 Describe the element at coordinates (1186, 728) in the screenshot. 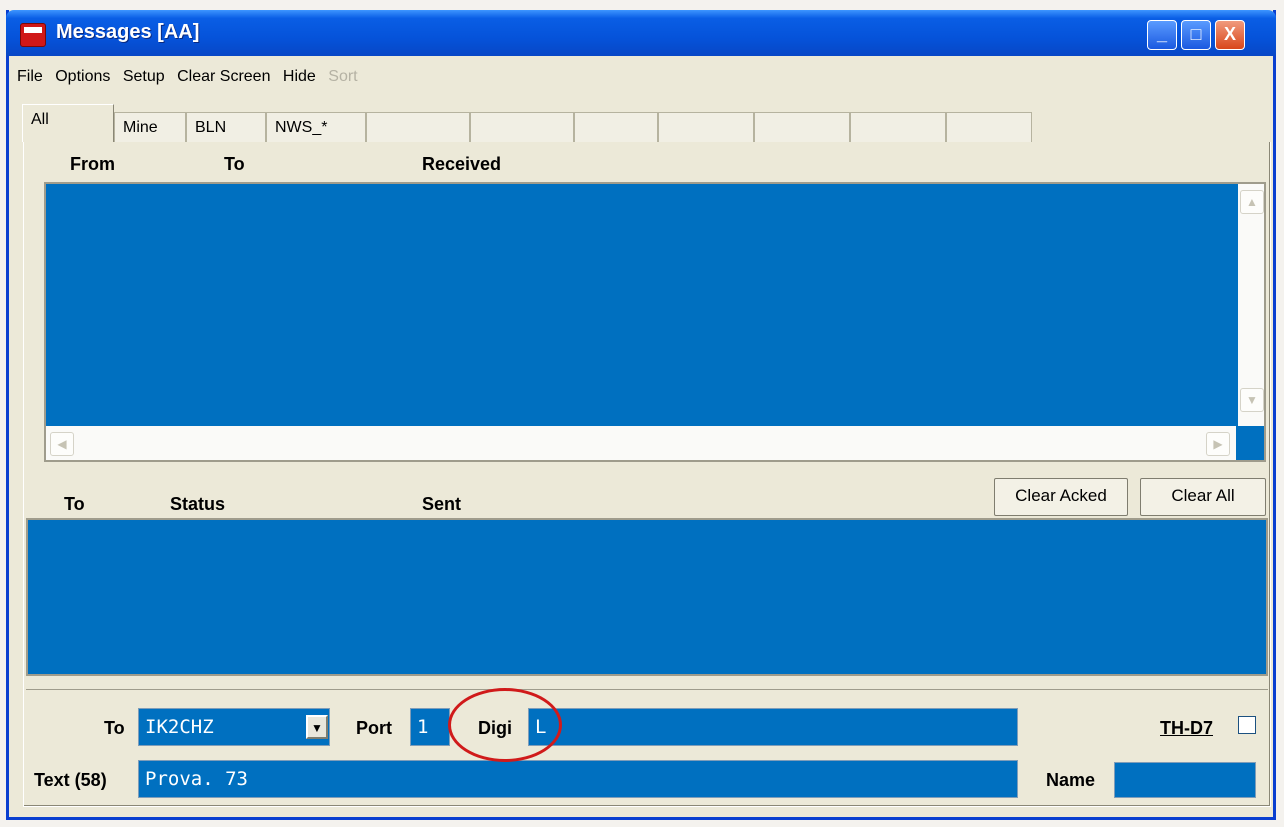

I see `thd7-label: TH-D7` at that location.